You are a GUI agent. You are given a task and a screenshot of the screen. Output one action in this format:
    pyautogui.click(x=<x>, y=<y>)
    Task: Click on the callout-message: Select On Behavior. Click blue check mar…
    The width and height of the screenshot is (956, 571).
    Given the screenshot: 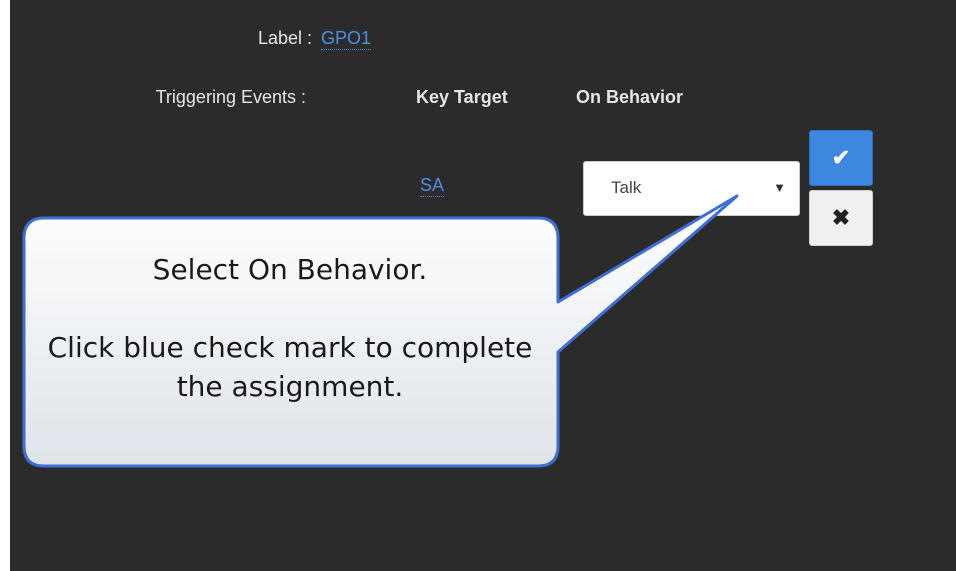 What is the action you would take?
    pyautogui.click(x=290, y=328)
    